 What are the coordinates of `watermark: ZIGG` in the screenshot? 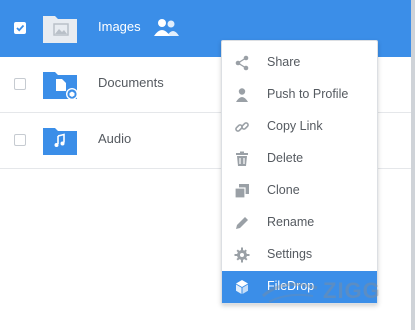 It's located at (336, 292).